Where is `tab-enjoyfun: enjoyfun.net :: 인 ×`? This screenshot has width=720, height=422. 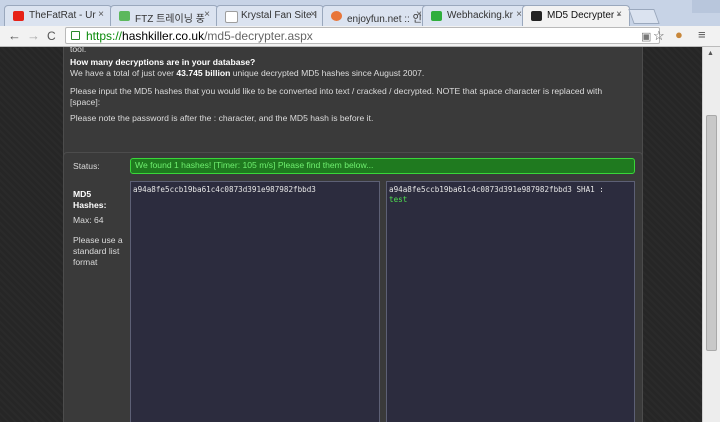 tab-enjoyfun: enjoyfun.net :: 인 × is located at coordinates (376, 15).